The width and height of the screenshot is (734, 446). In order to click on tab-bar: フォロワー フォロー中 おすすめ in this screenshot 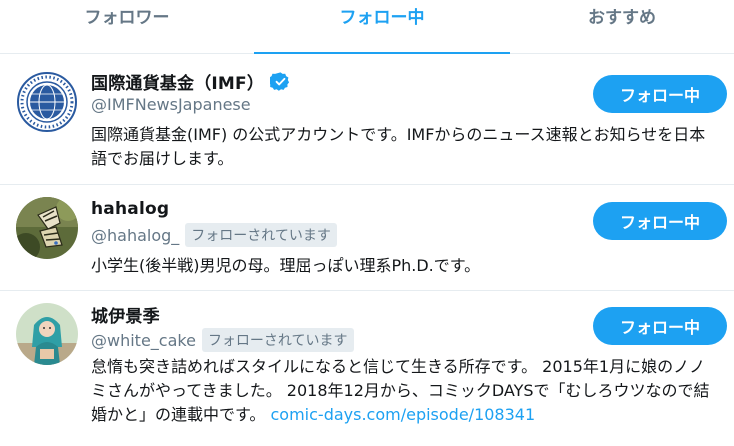, I will do `click(367, 27)`.